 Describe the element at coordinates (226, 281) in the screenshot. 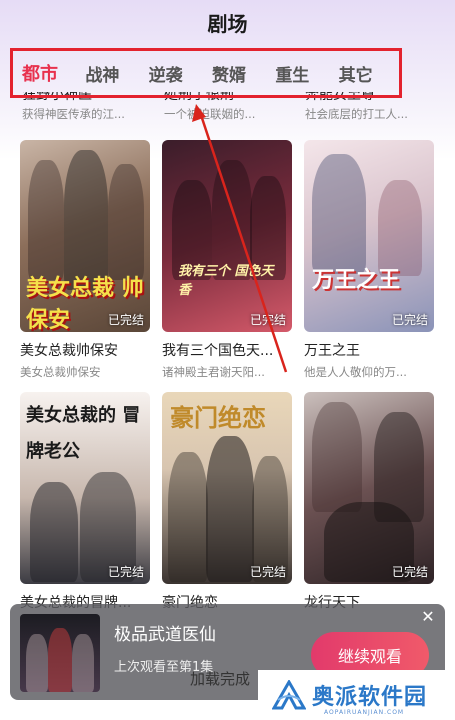

I see `poster-title-art: 我有三个 国色天香` at that location.